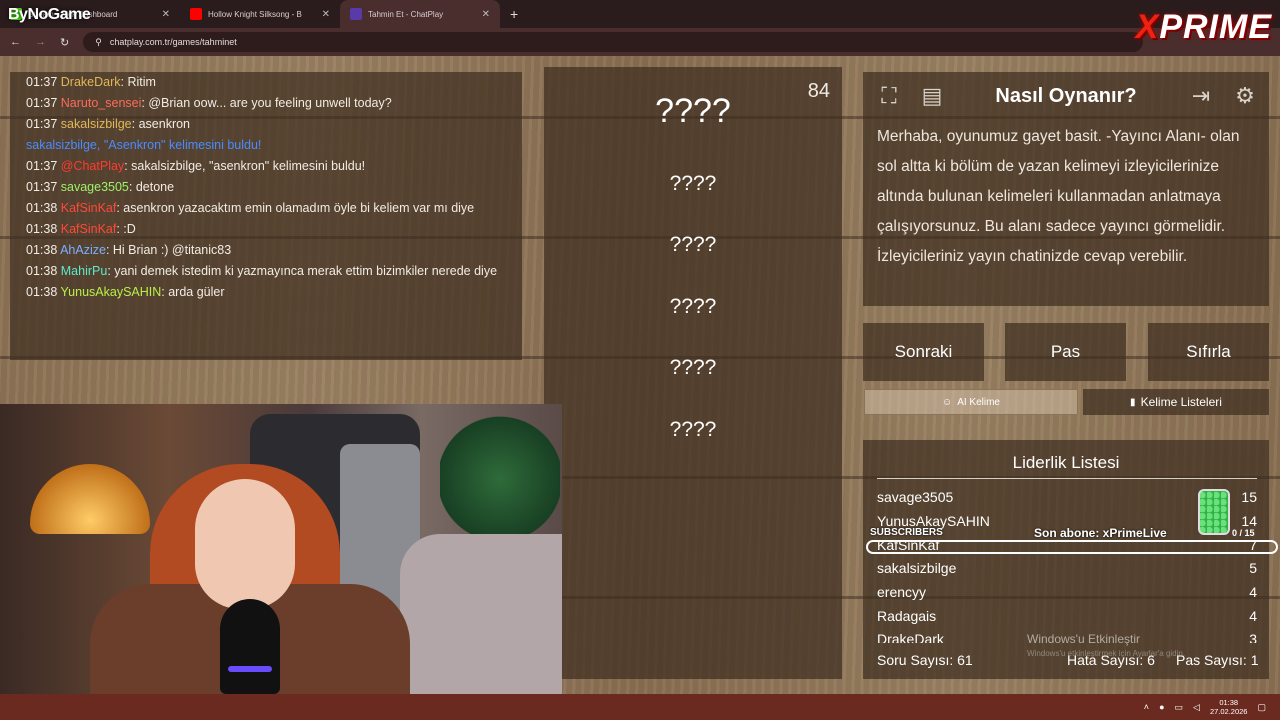 The width and height of the screenshot is (1280, 720). Describe the element at coordinates (1181, 402) in the screenshot. I see `word-lists-label: Kelime Listeleri` at that location.